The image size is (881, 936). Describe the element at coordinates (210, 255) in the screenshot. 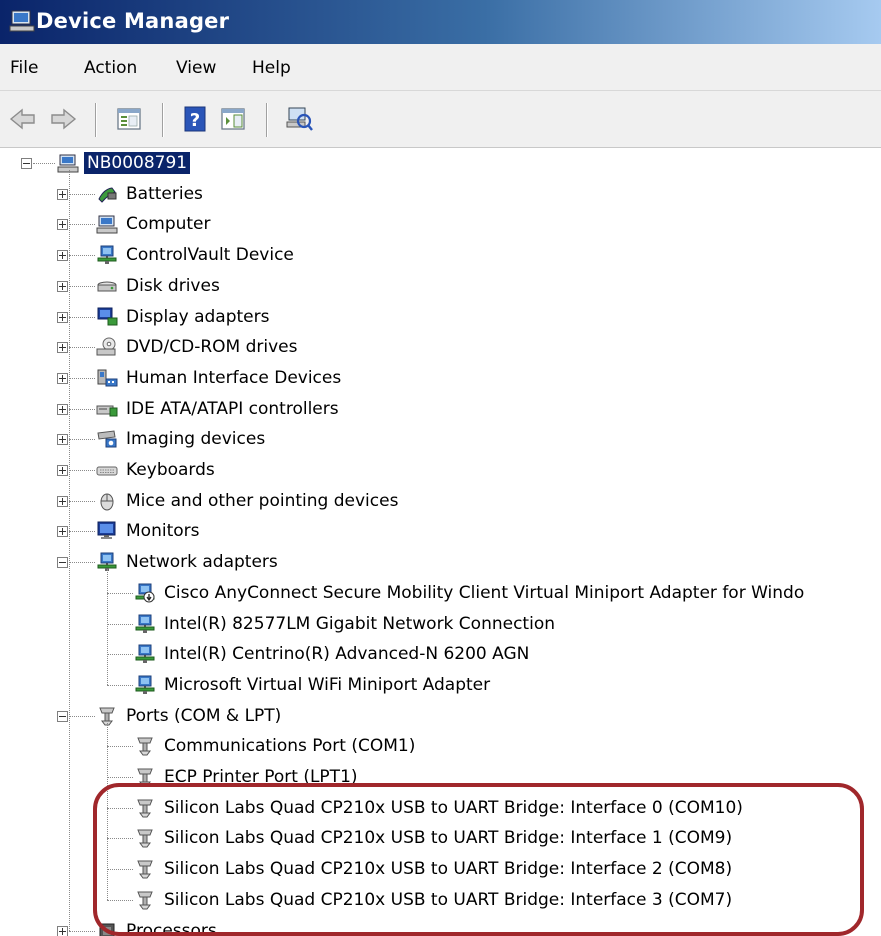

I see `tree-category-label: ControlVault Device` at that location.